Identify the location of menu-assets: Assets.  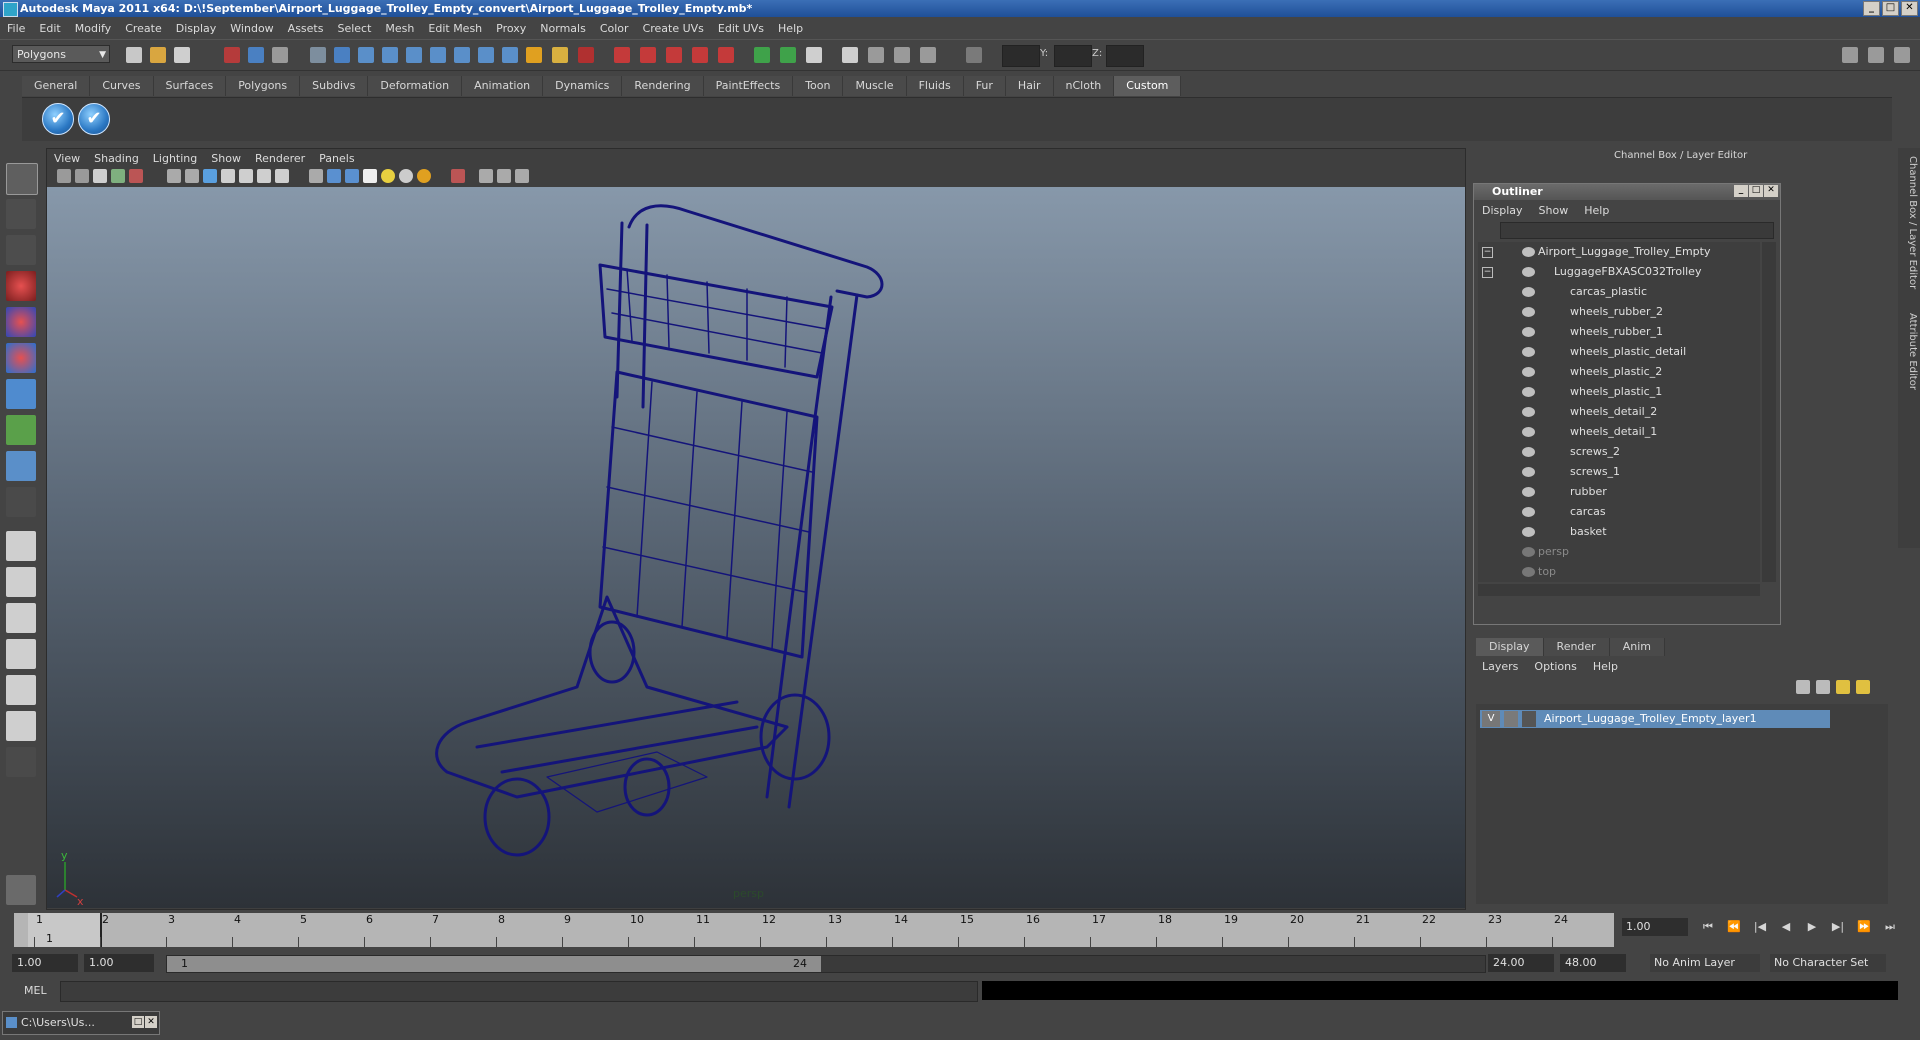
(306, 28).